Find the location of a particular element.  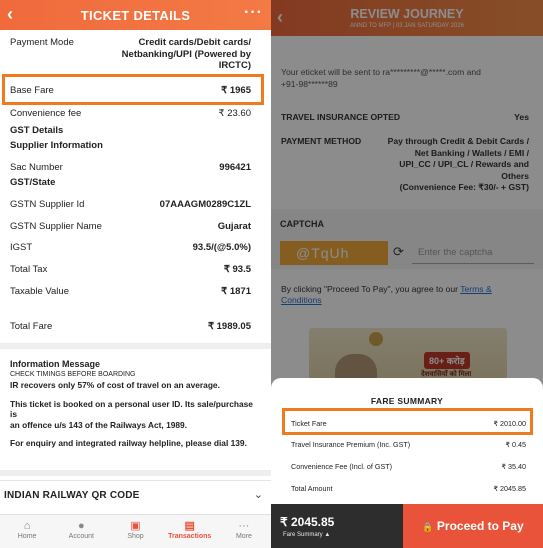

fare-summary-link: Fare Summary ▲ is located at coordinates (306, 535).